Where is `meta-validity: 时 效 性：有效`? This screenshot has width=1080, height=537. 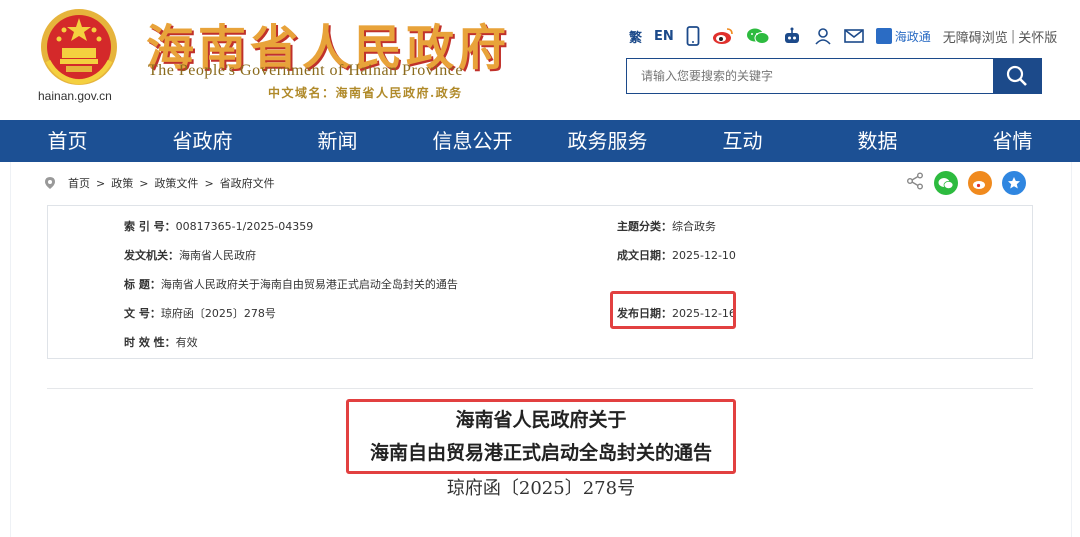 meta-validity: 时 效 性：有效 is located at coordinates (161, 342).